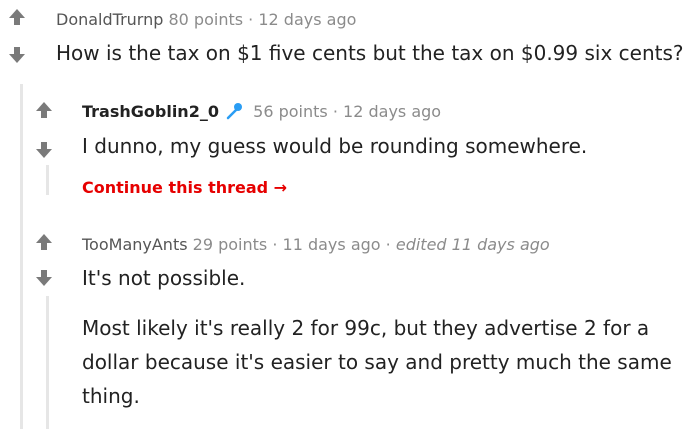 The width and height of the screenshot is (700, 429). What do you see at coordinates (184, 188) in the screenshot?
I see `continue-thread-link: Continue this thread →` at bounding box center [184, 188].